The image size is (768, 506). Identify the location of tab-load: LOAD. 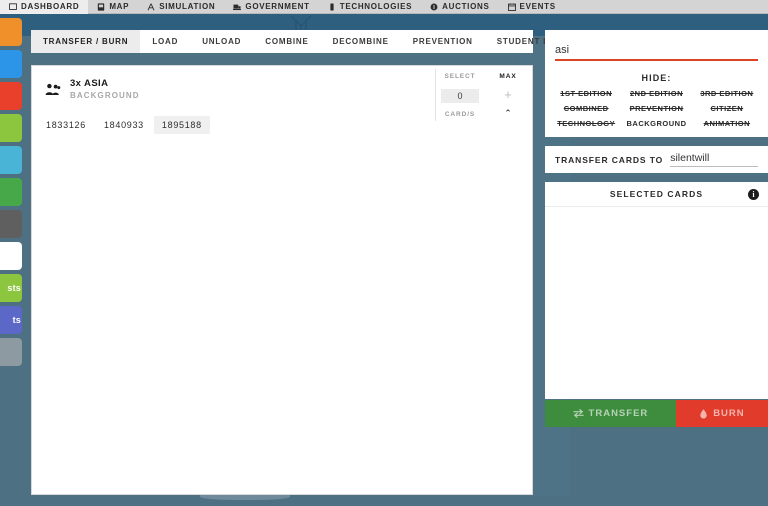
(165, 41).